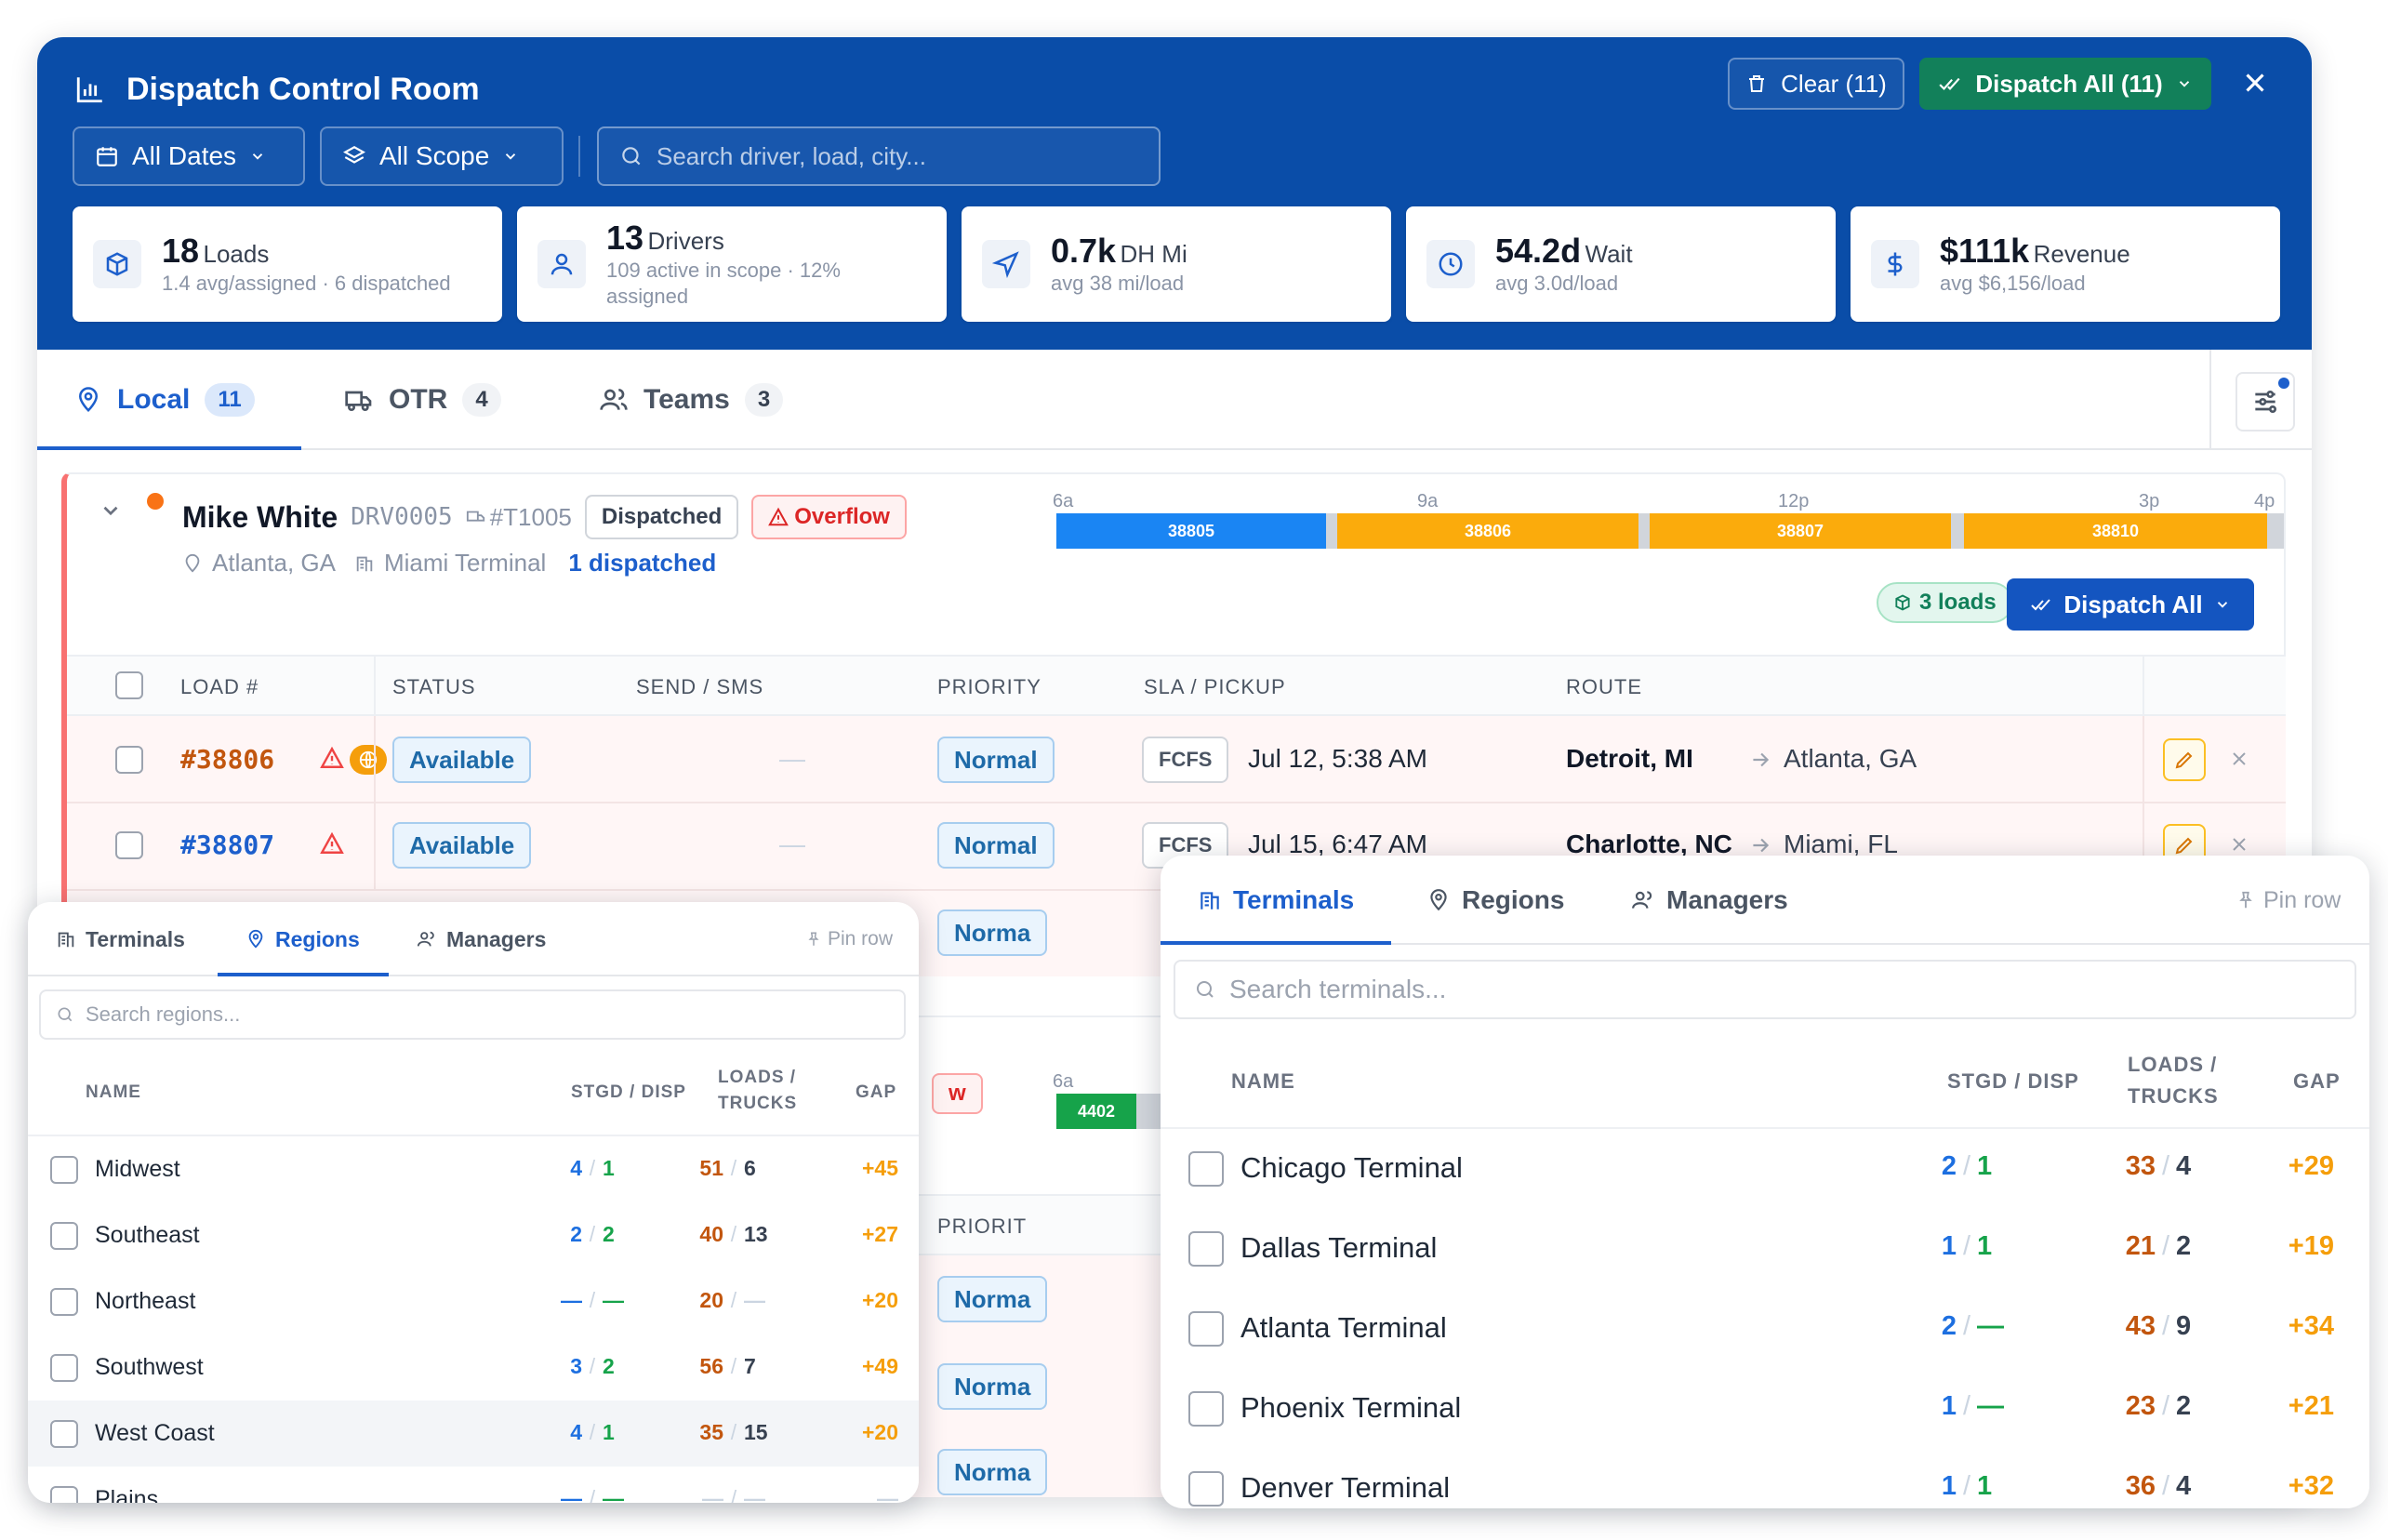 This screenshot has height=1540, width=2388. I want to click on filter-settings-button, so click(2265, 401).